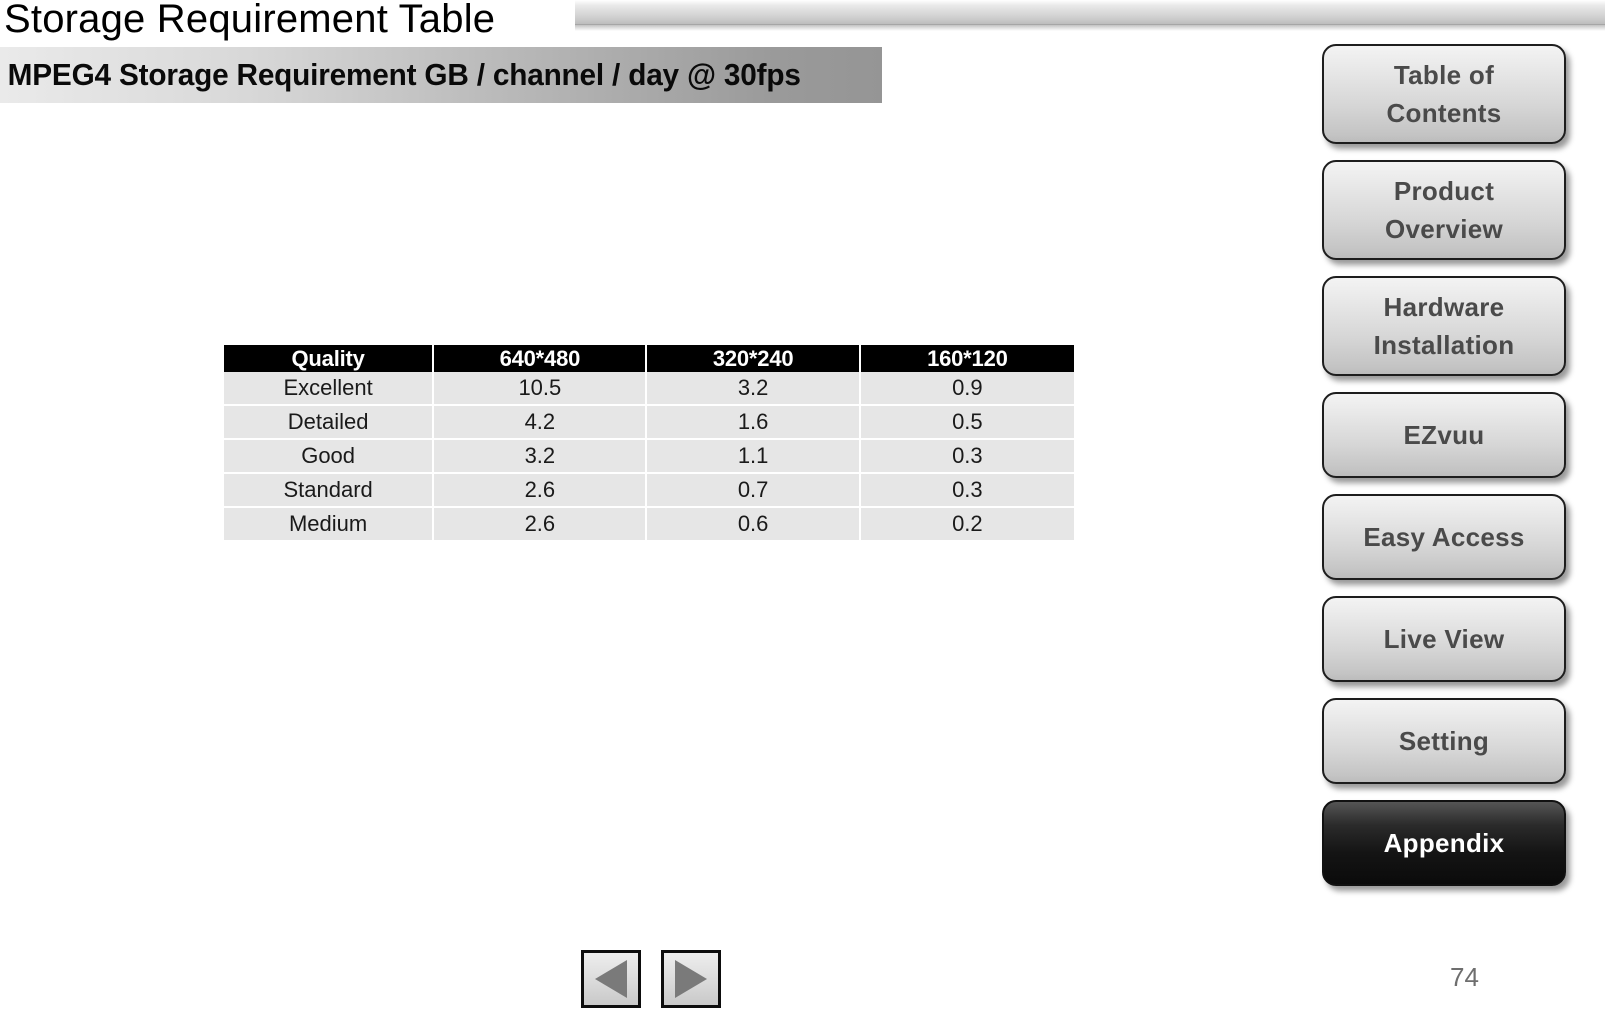 The width and height of the screenshot is (1605, 1032). What do you see at coordinates (754, 491) in the screenshot?
I see `table-cell-320x240: 0.7` at bounding box center [754, 491].